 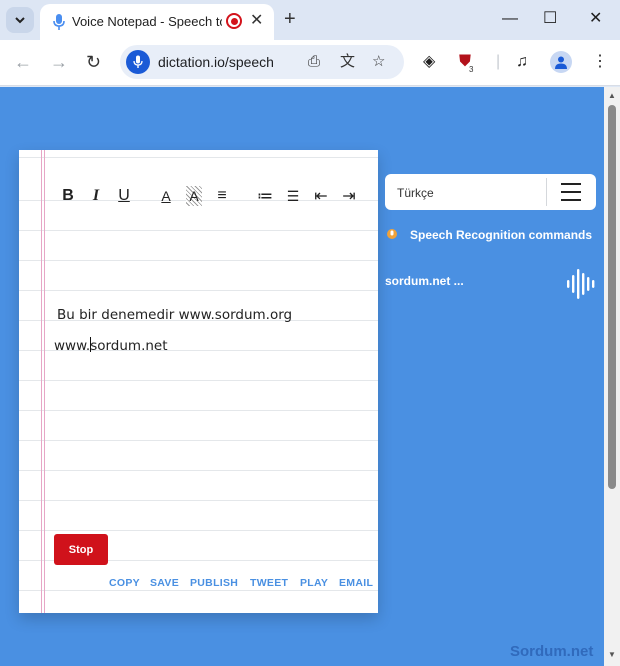 What do you see at coordinates (347, 62) in the screenshot?
I see `translate-icon: 文` at bounding box center [347, 62].